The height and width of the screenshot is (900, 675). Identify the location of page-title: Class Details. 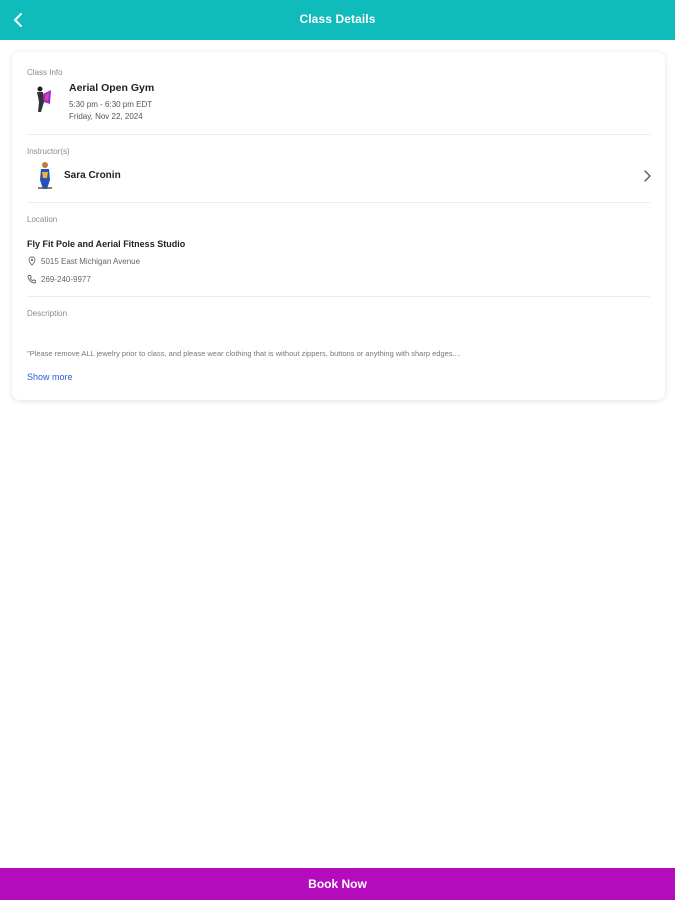
(337, 19).